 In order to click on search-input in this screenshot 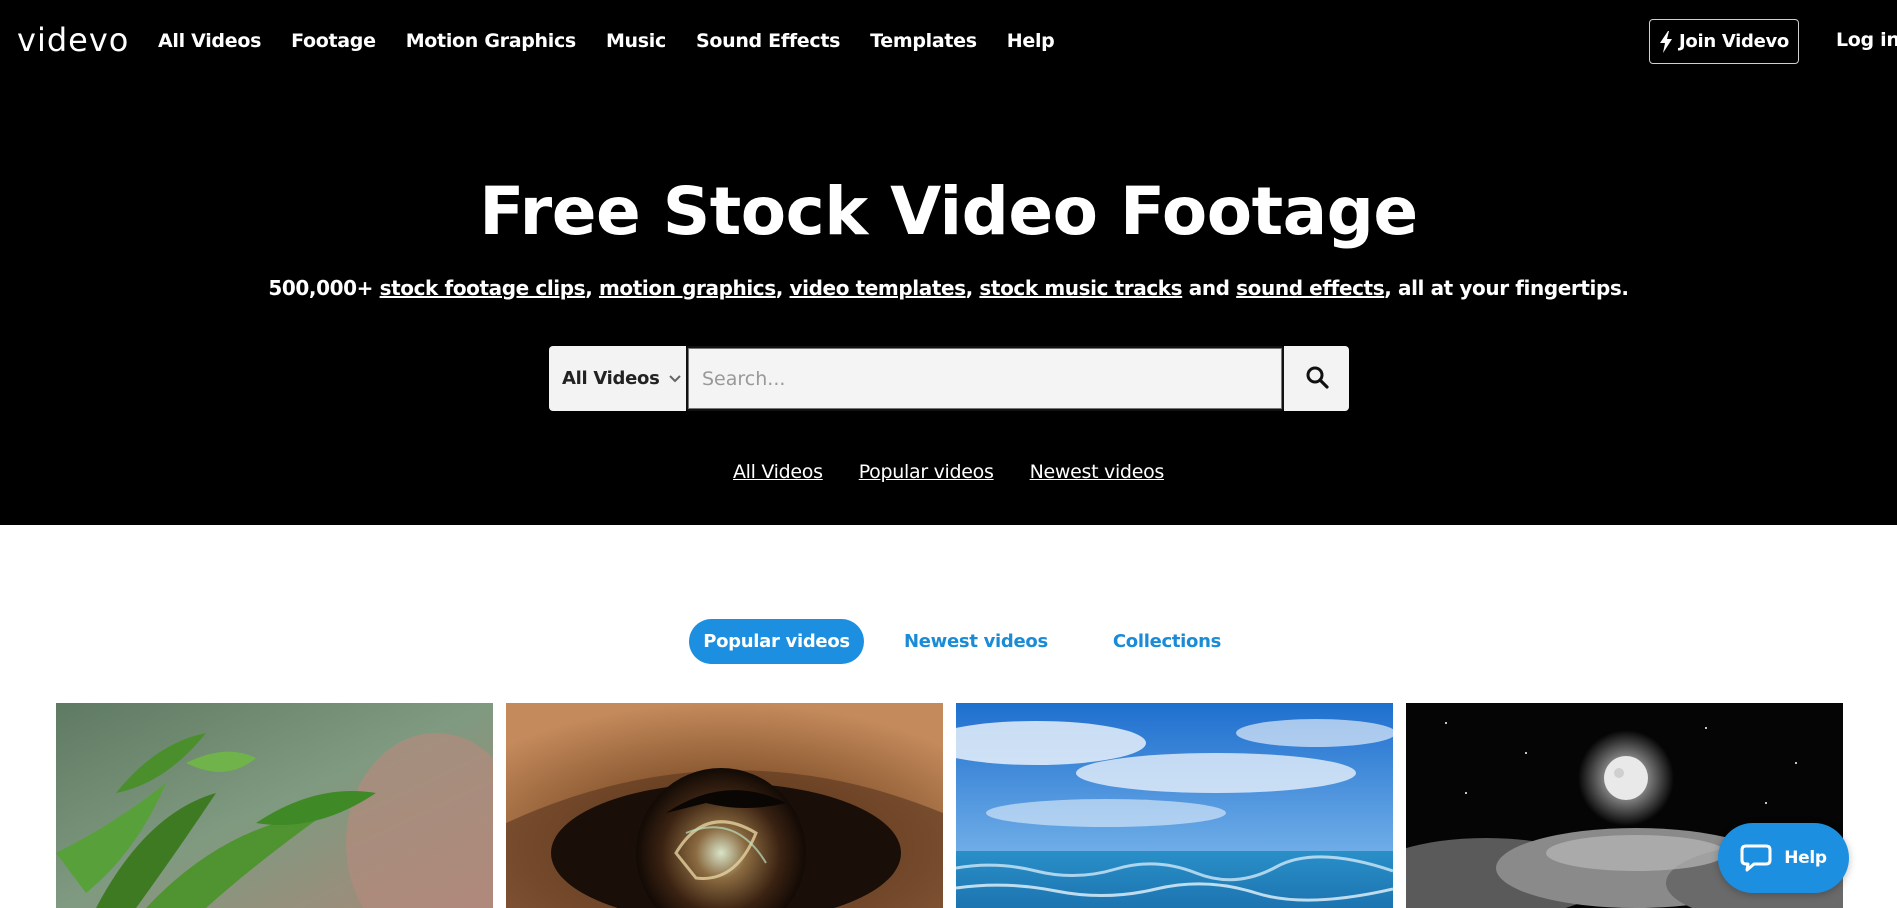, I will do `click(985, 378)`.